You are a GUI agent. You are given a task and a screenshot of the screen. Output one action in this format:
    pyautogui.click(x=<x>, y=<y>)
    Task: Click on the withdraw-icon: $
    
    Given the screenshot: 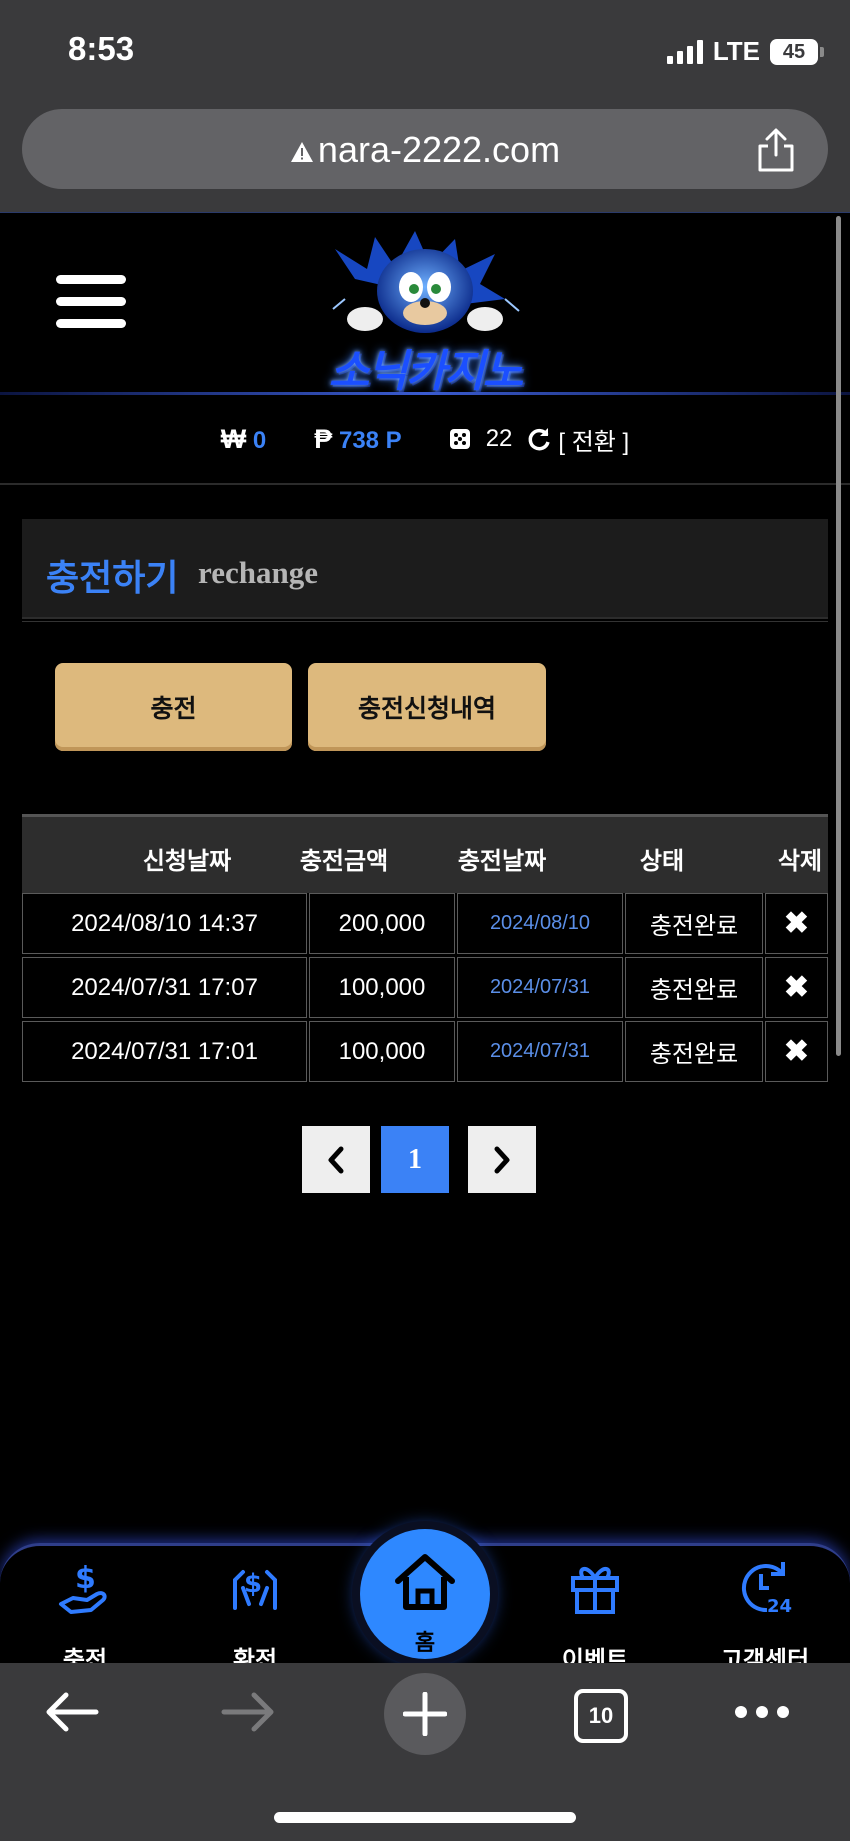 What is the action you would take?
    pyautogui.click(x=255, y=1589)
    